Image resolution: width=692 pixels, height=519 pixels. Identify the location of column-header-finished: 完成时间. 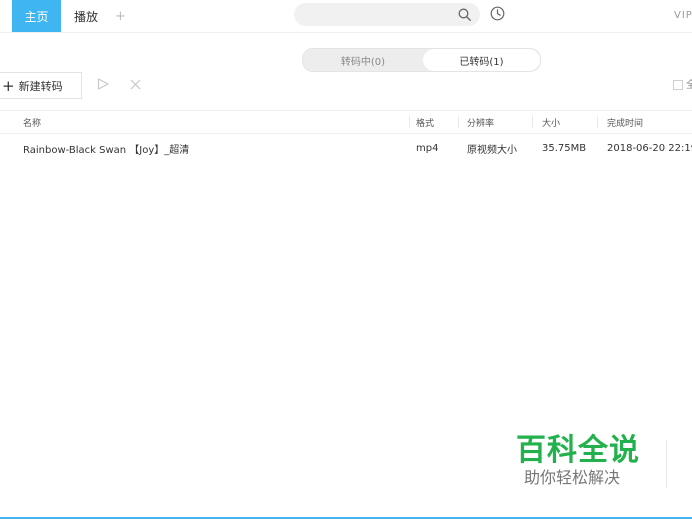
(625, 122).